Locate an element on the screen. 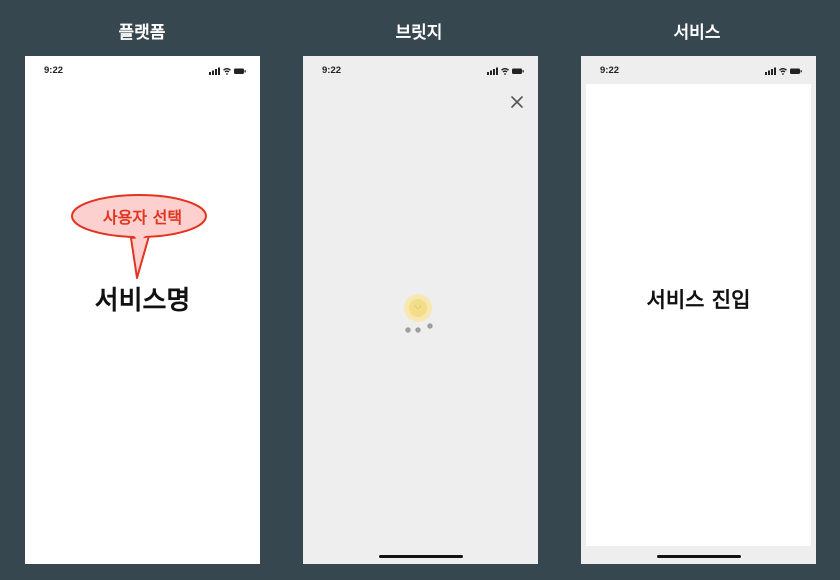 This screenshot has height=580, width=840. column-title-platform: 플랫폼 is located at coordinates (142, 33).